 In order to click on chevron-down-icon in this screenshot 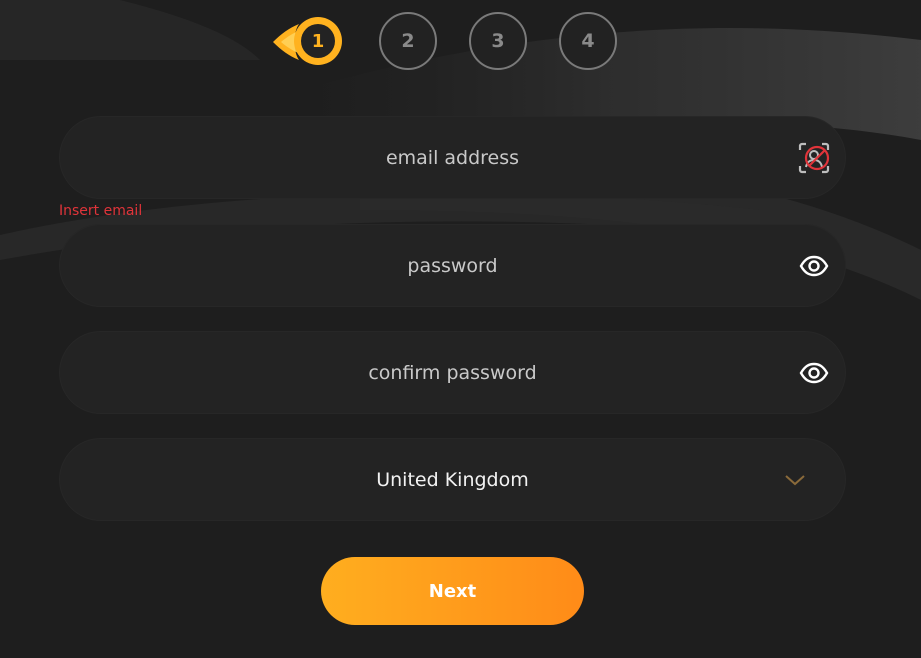, I will do `click(795, 480)`.